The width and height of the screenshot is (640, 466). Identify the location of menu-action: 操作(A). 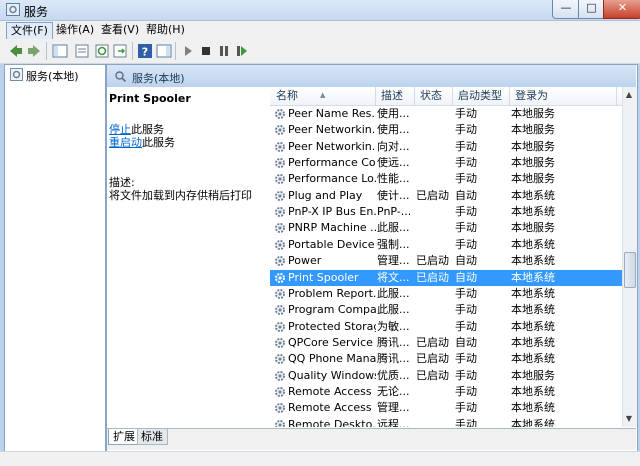
(75, 30).